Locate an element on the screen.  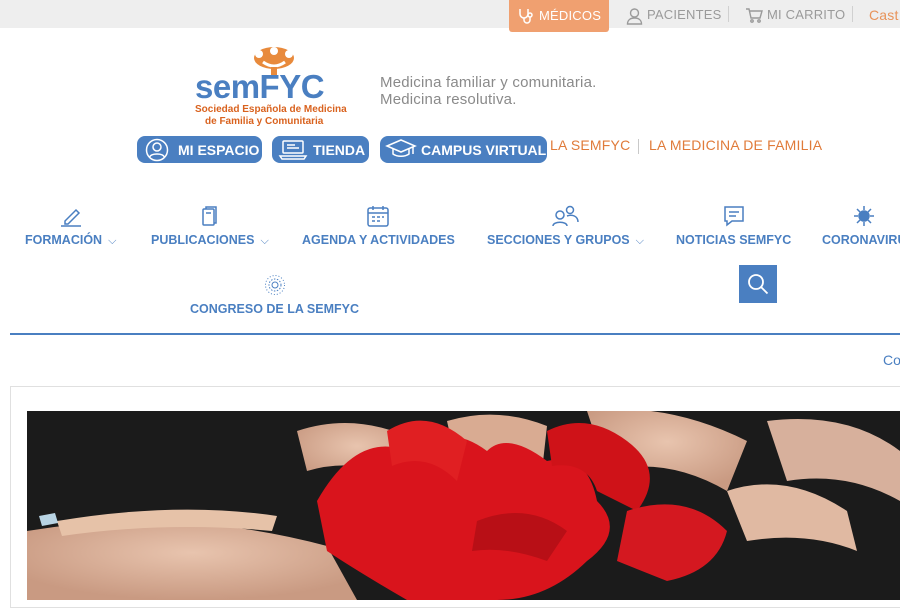
medicos-tab: MÉDICOS is located at coordinates (559, 16).